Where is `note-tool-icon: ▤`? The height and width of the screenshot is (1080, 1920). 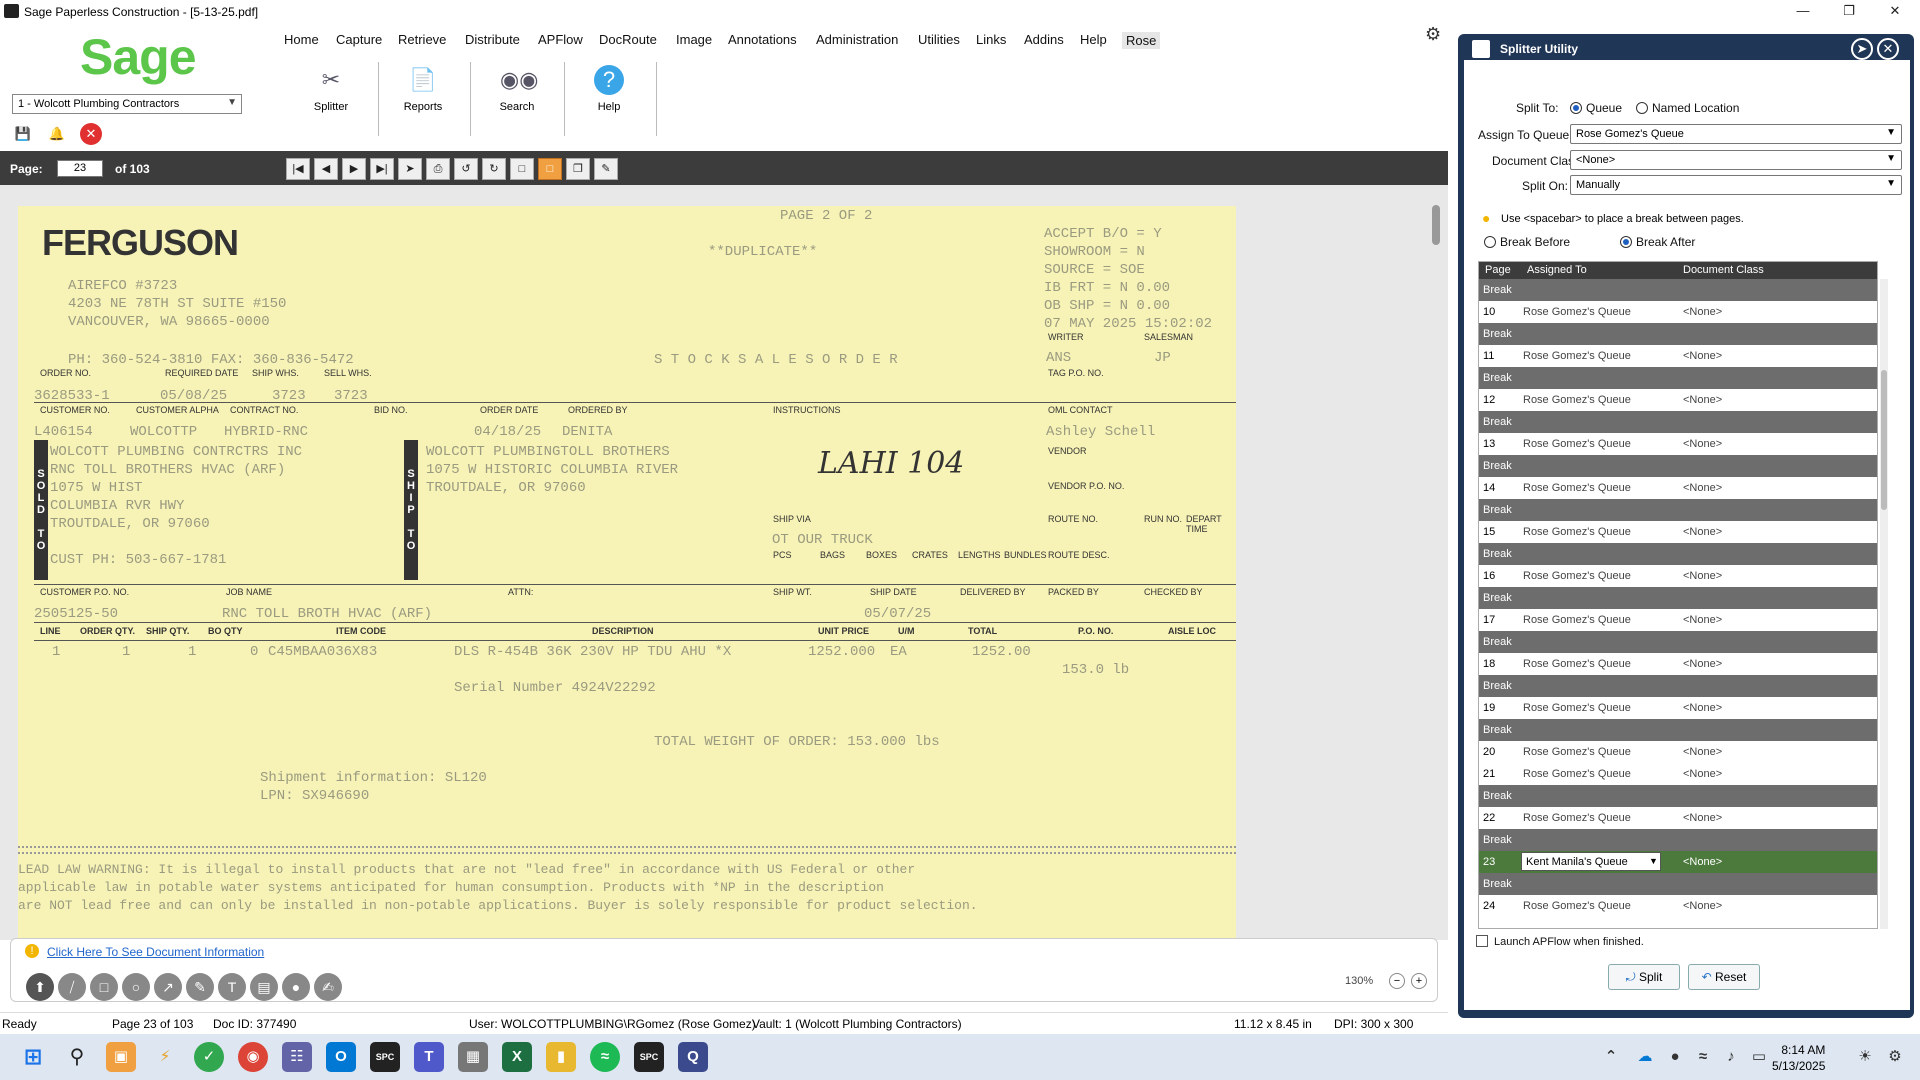 note-tool-icon: ▤ is located at coordinates (264, 987).